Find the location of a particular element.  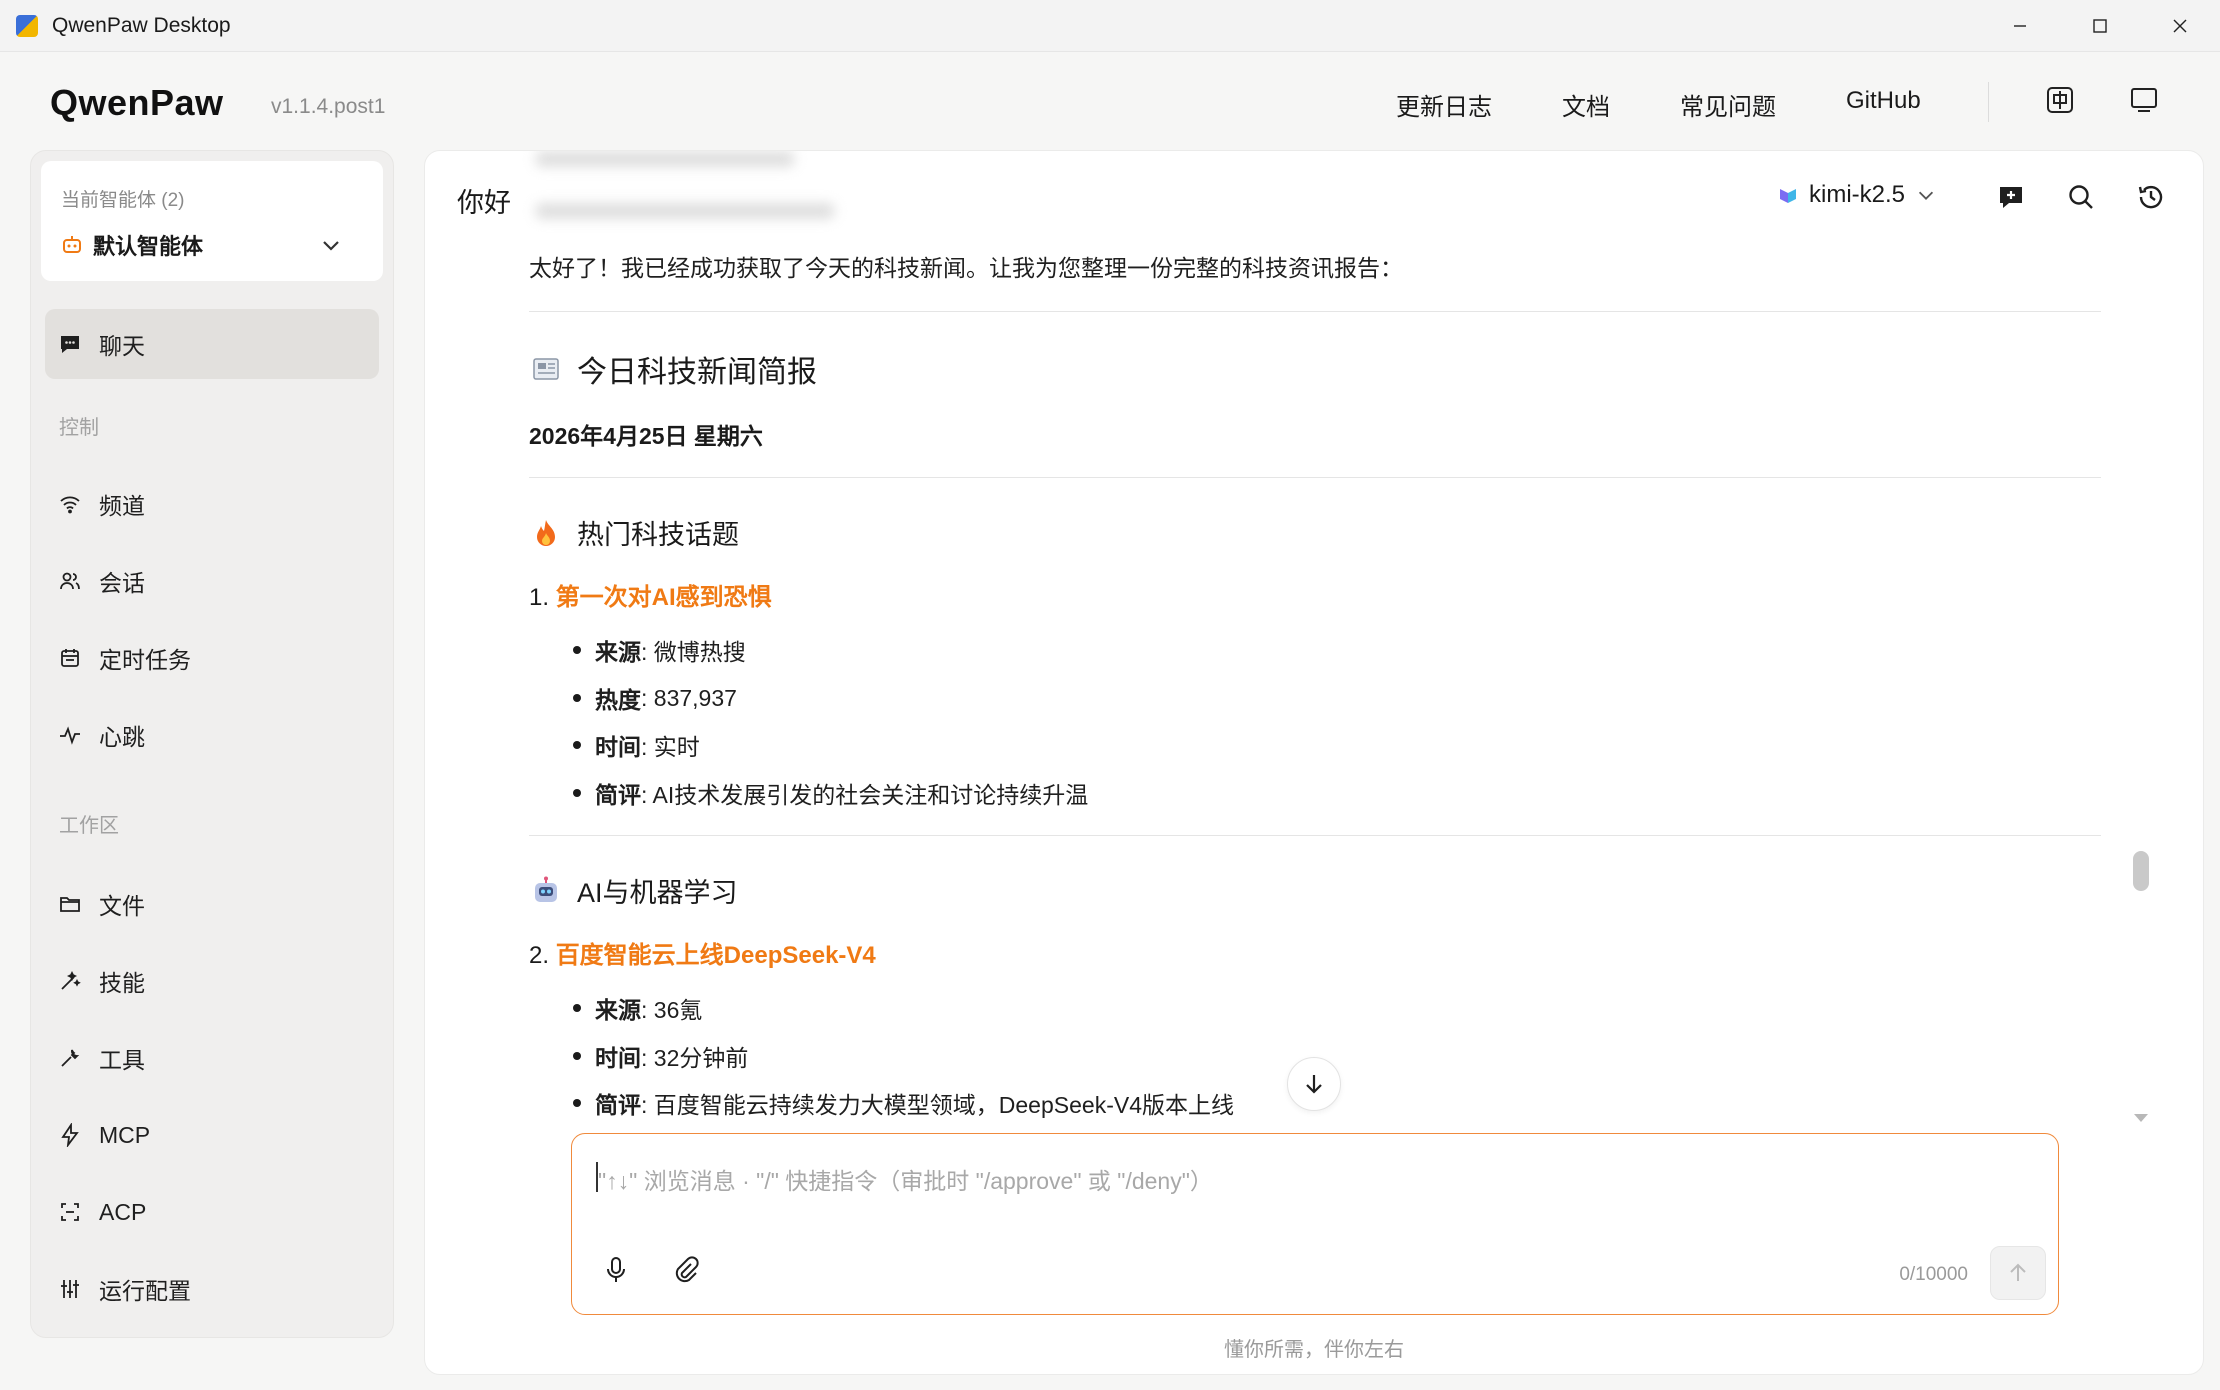

sliders-icon is located at coordinates (70, 1289).